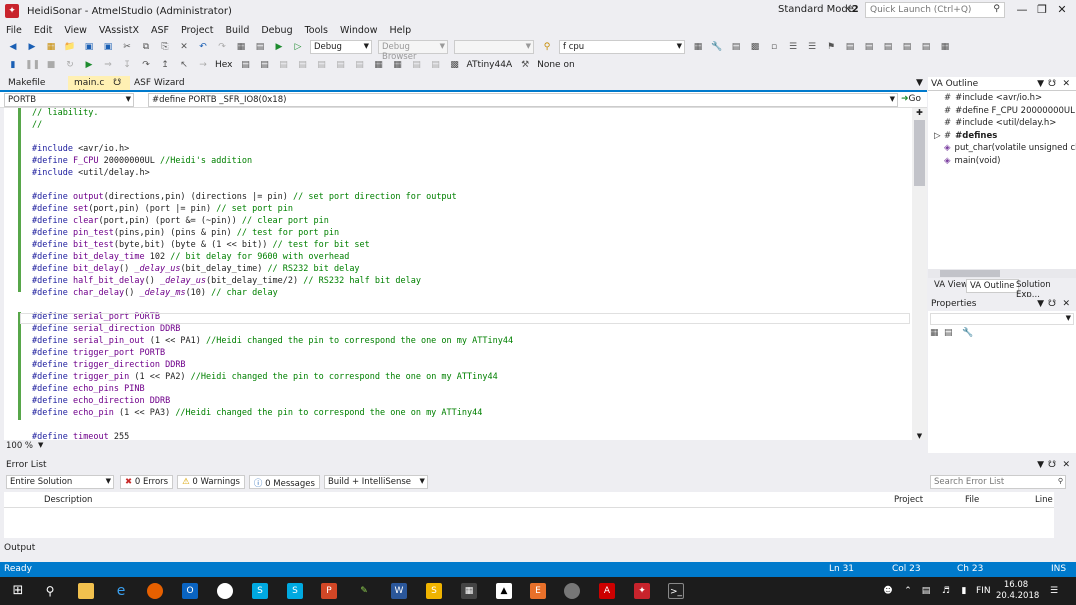 The height and width of the screenshot is (605, 1076). I want to click on properties-object-select: ▼, so click(1002, 319).